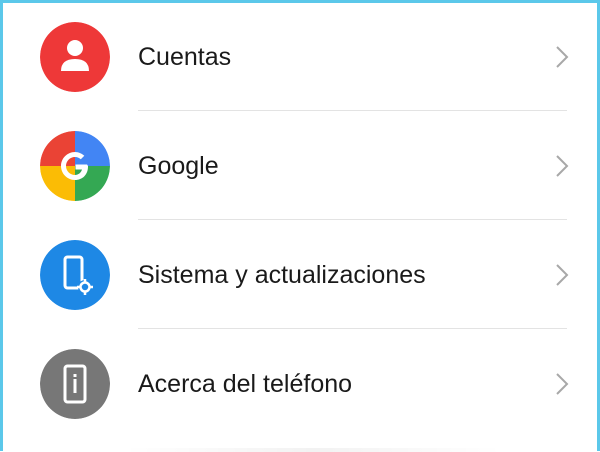 The height and width of the screenshot is (452, 600). What do you see at coordinates (245, 384) in the screenshot?
I see `settings-item-label: Acerca del teléfono` at bounding box center [245, 384].